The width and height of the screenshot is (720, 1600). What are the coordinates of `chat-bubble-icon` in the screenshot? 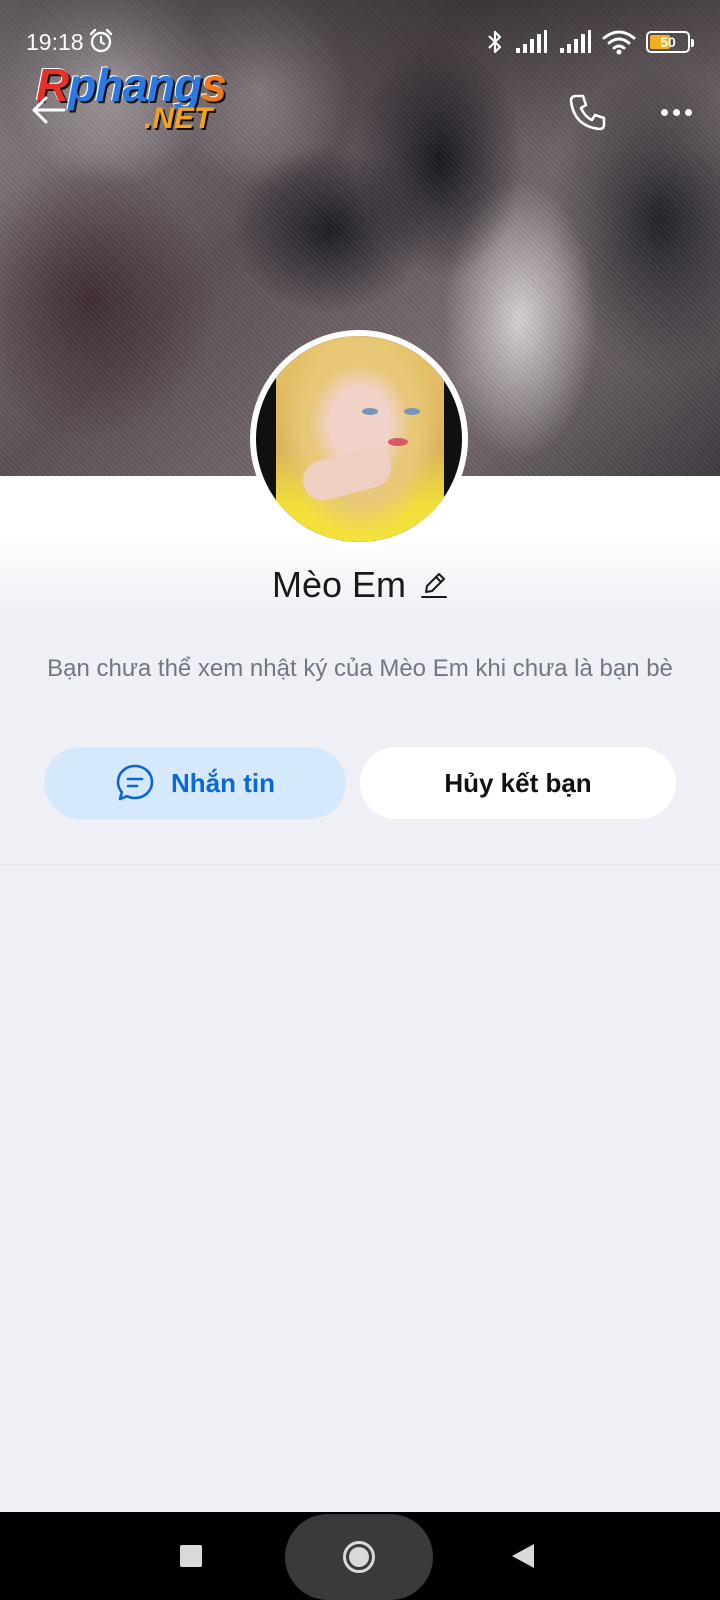 It's located at (135, 782).